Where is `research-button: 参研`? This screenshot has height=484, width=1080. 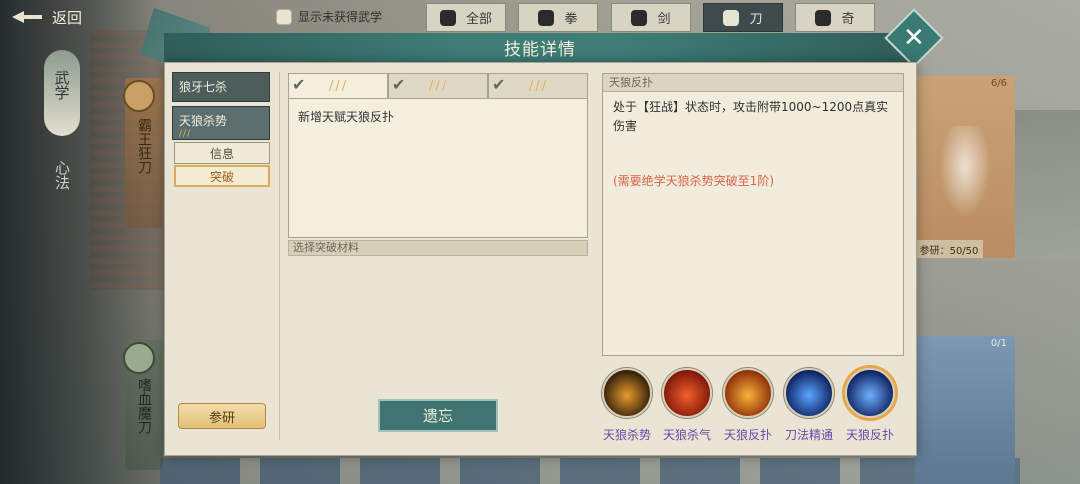 research-button: 参研 is located at coordinates (222, 416).